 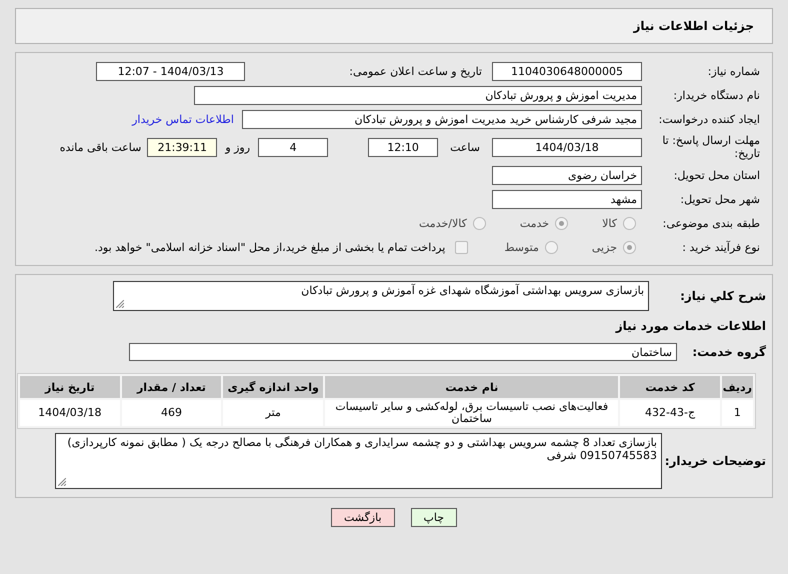 What do you see at coordinates (567, 175) in the screenshot?
I see `province-field: خراسان رضوی` at bounding box center [567, 175].